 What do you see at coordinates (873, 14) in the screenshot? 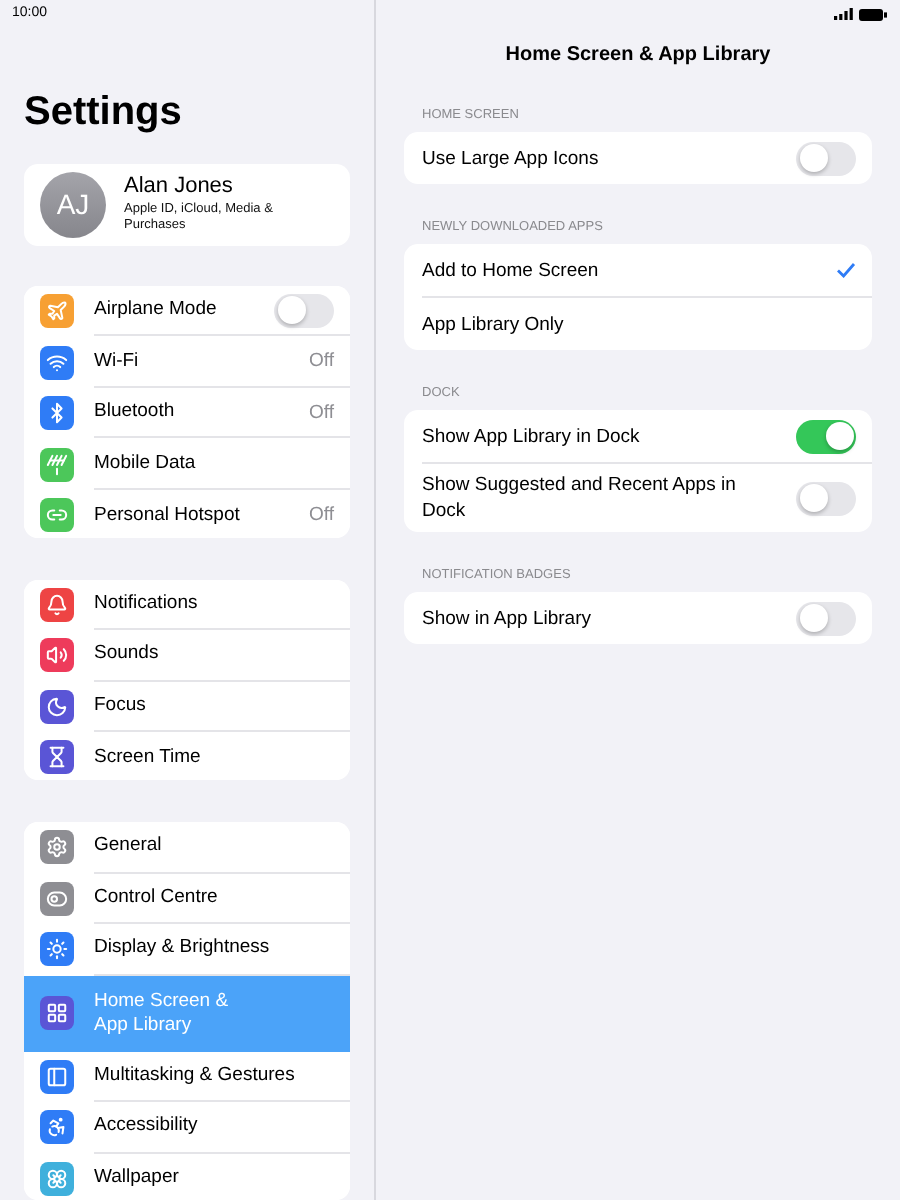
I see `battery-icon` at bounding box center [873, 14].